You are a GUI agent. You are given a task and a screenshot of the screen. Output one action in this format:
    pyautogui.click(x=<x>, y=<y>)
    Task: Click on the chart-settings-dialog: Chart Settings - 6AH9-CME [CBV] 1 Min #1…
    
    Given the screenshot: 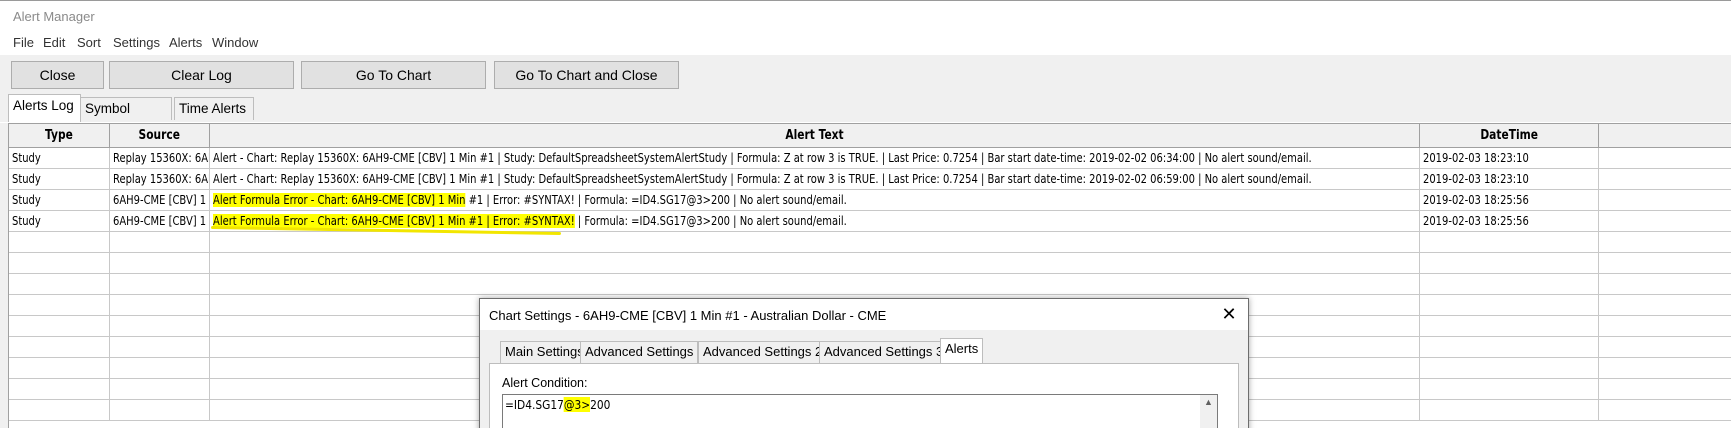 What is the action you would take?
    pyautogui.click(x=864, y=363)
    